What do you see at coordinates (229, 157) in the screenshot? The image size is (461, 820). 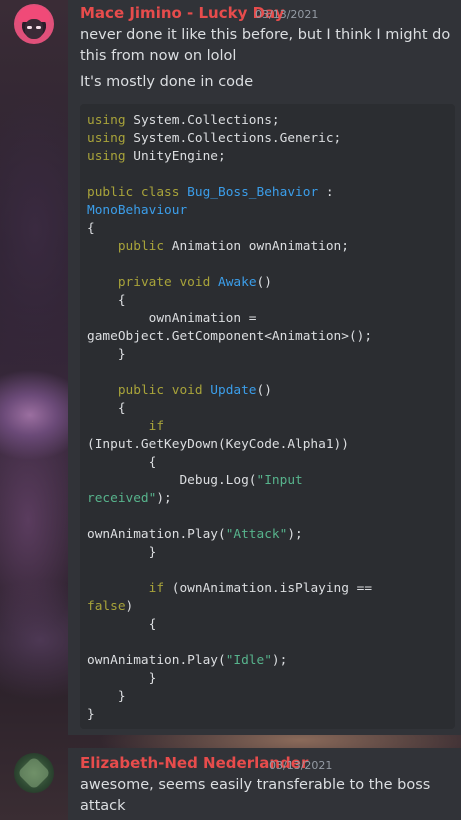 I see `code-line: using UnityEngine;` at bounding box center [229, 157].